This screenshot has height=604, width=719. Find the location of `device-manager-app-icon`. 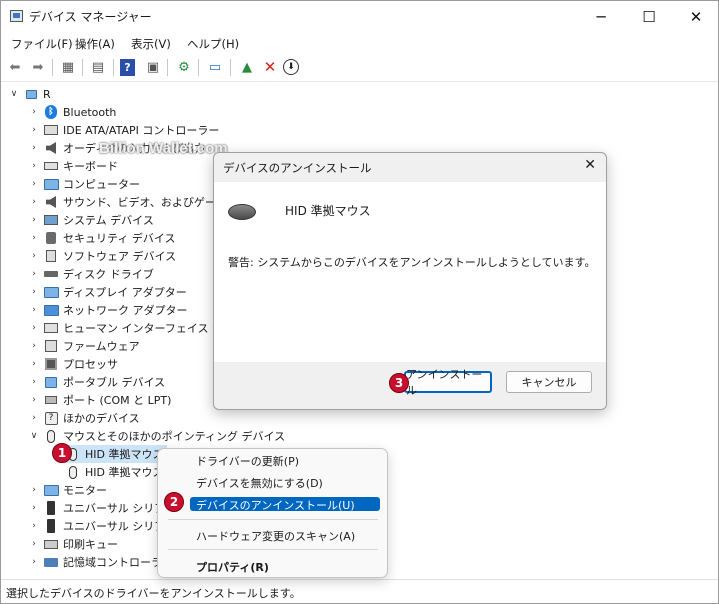

device-manager-app-icon is located at coordinates (16, 16).